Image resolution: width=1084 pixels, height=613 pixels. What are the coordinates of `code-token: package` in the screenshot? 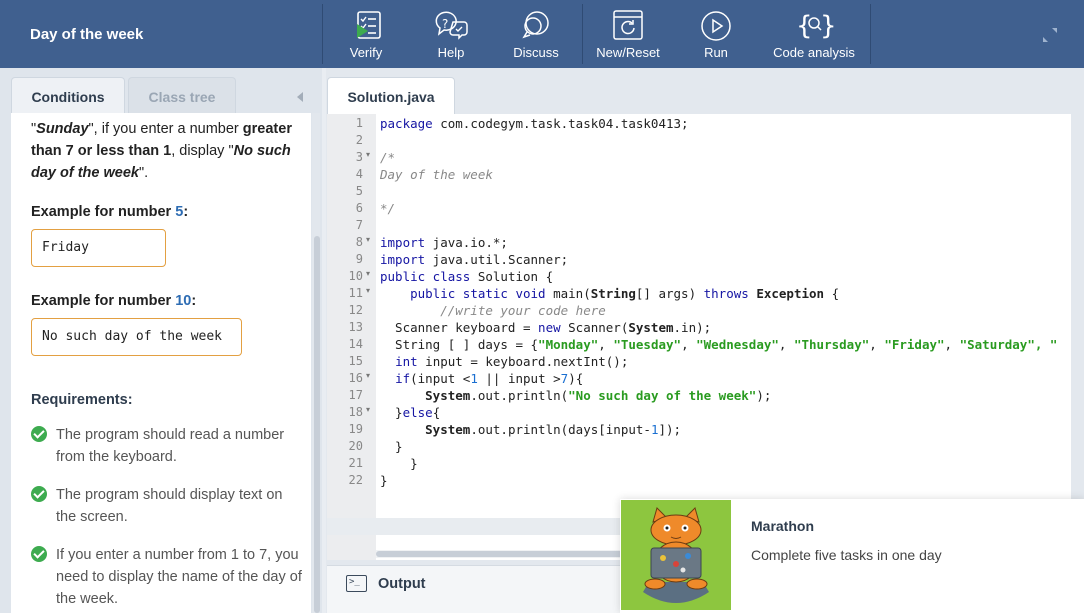 It's located at (406, 123).